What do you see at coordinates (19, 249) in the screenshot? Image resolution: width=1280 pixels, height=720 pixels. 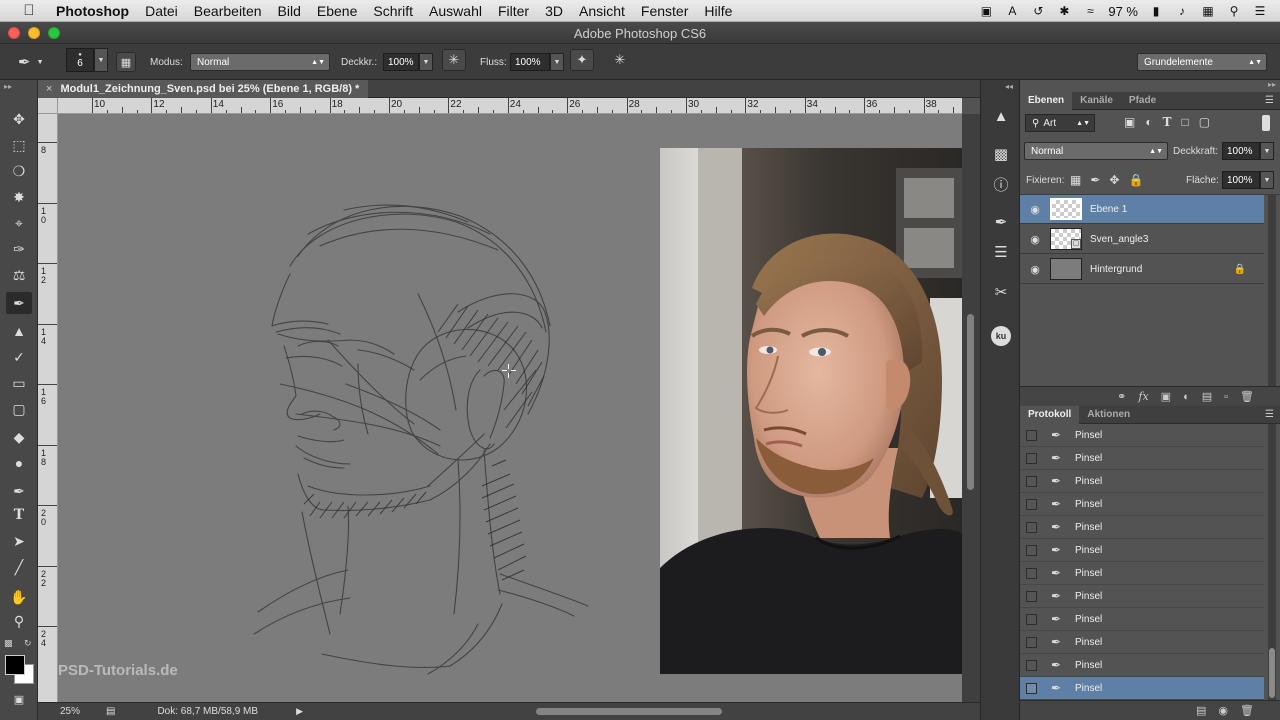 I see `eyedropper-tool-icon: ✑` at bounding box center [19, 249].